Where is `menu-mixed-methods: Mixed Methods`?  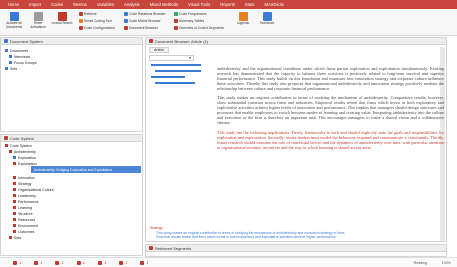 menu-mixed-methods: Mixed Methods is located at coordinates (164, 4).